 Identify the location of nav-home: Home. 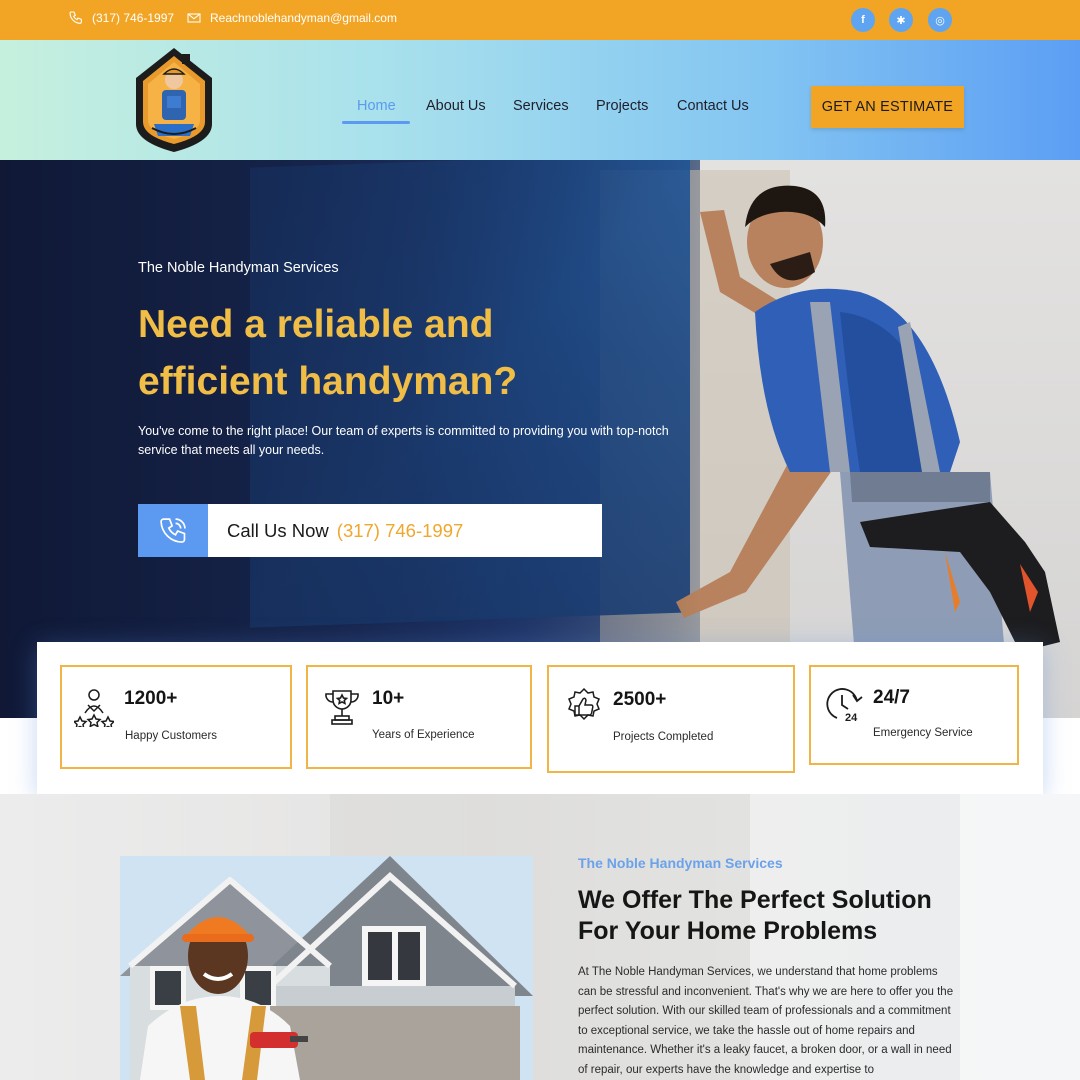
(376, 106).